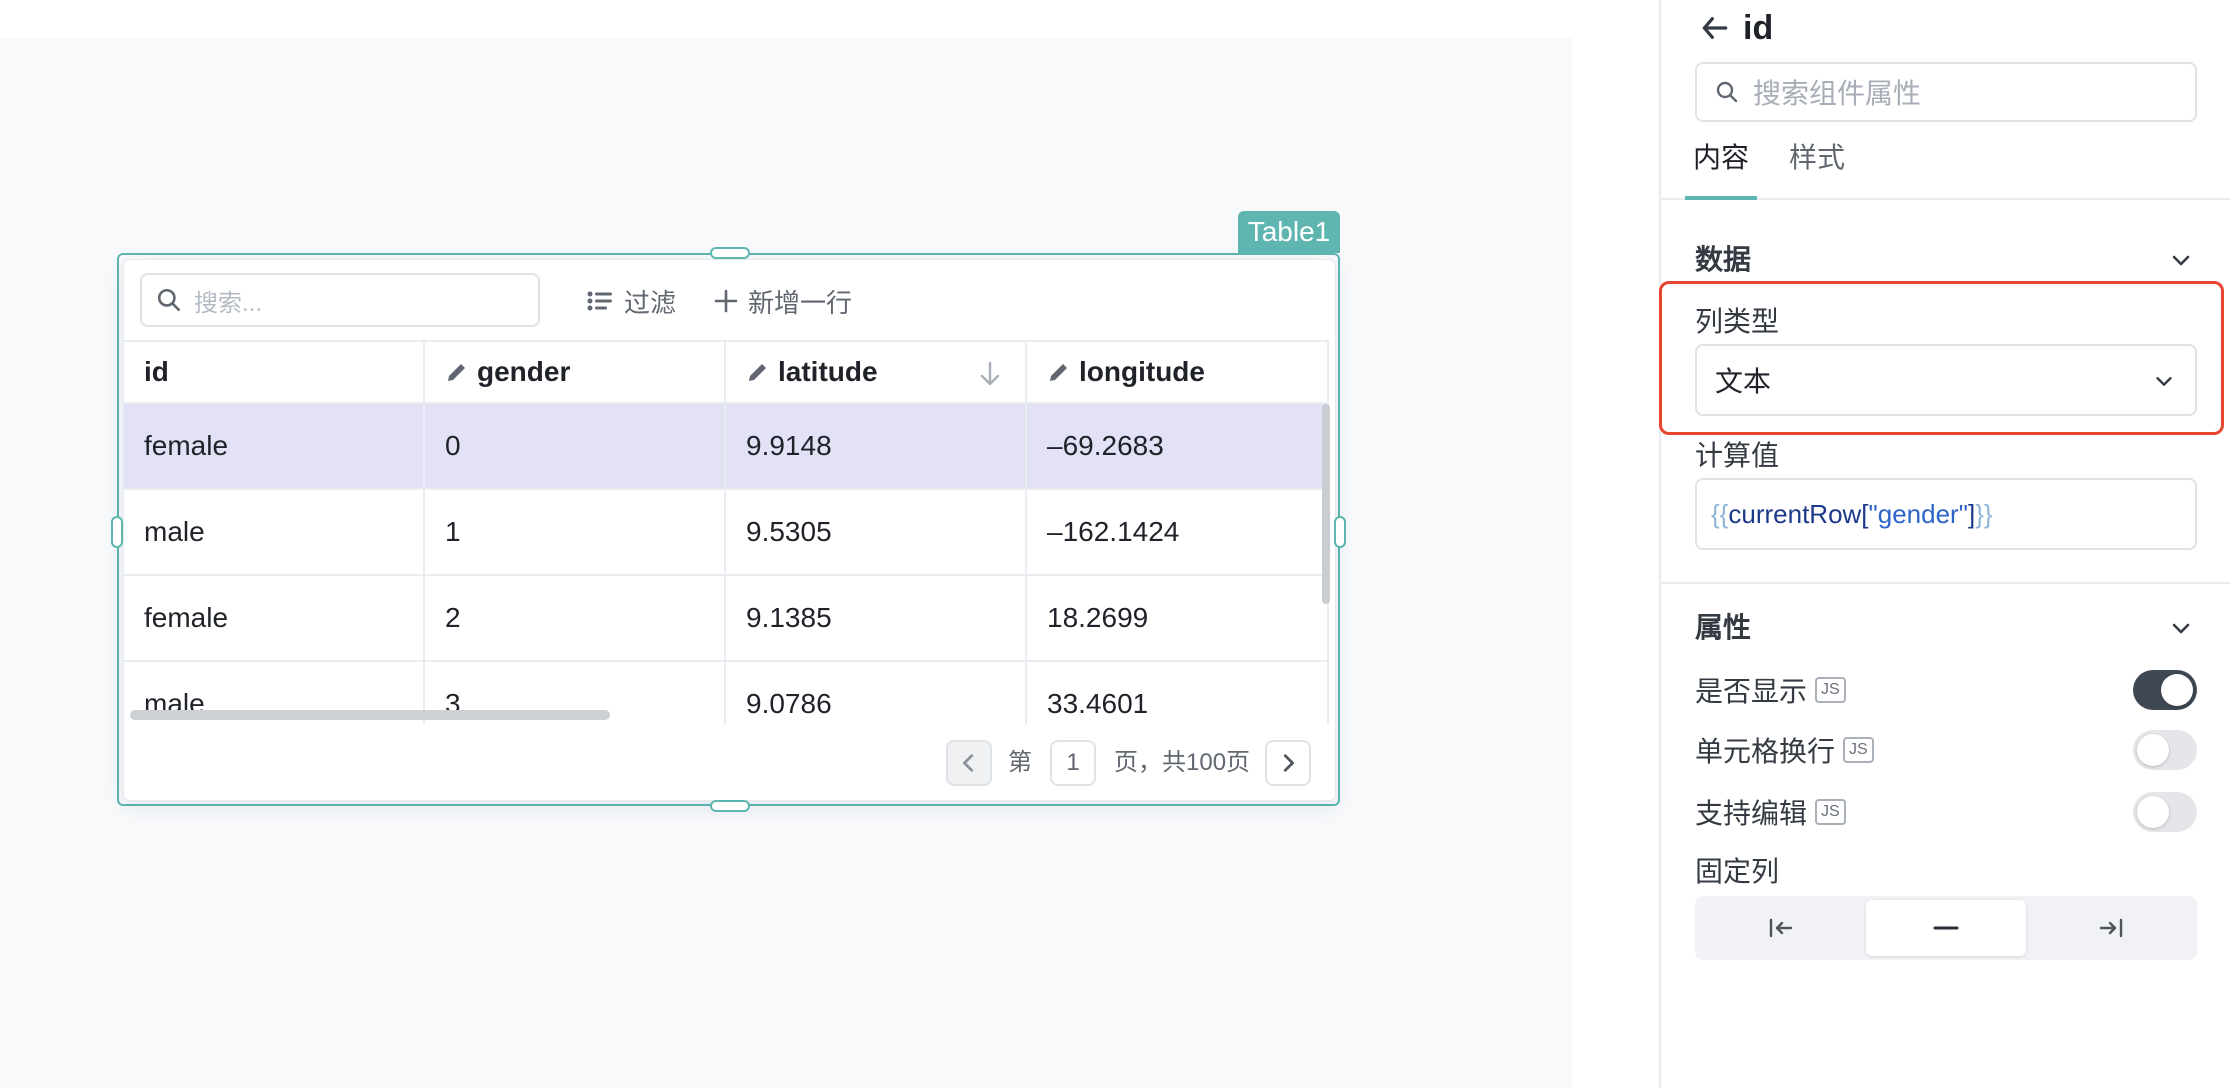 The image size is (2230, 1088). Describe the element at coordinates (1326, 504) in the screenshot. I see `vertical-scrollbar` at that location.